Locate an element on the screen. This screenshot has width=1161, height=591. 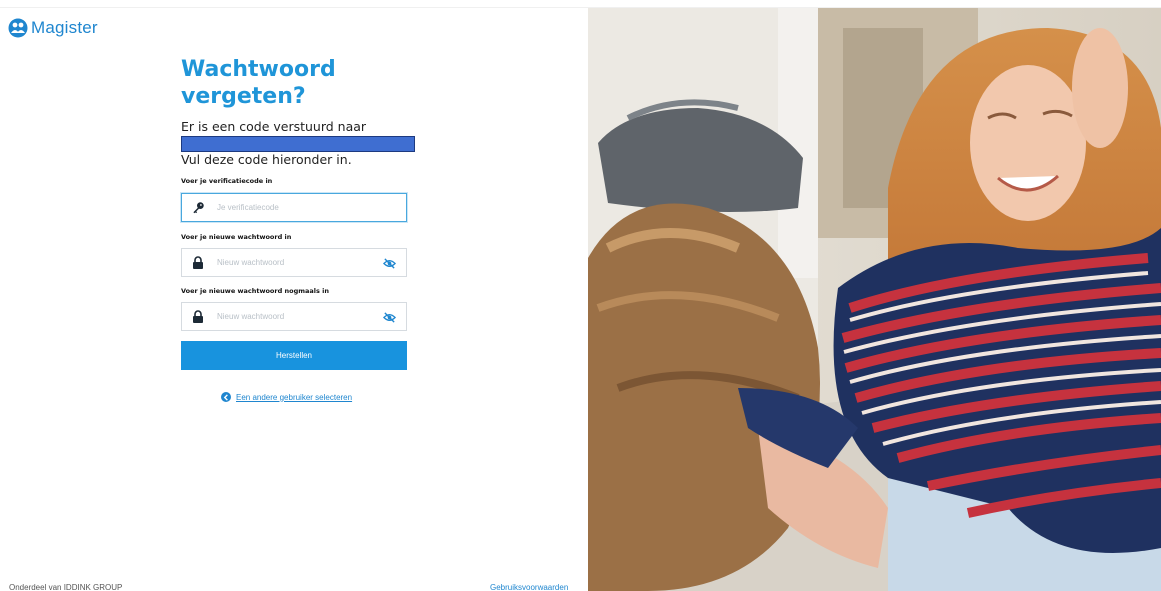
terms-link: Gebruiksvoorwaarden is located at coordinates (529, 587).